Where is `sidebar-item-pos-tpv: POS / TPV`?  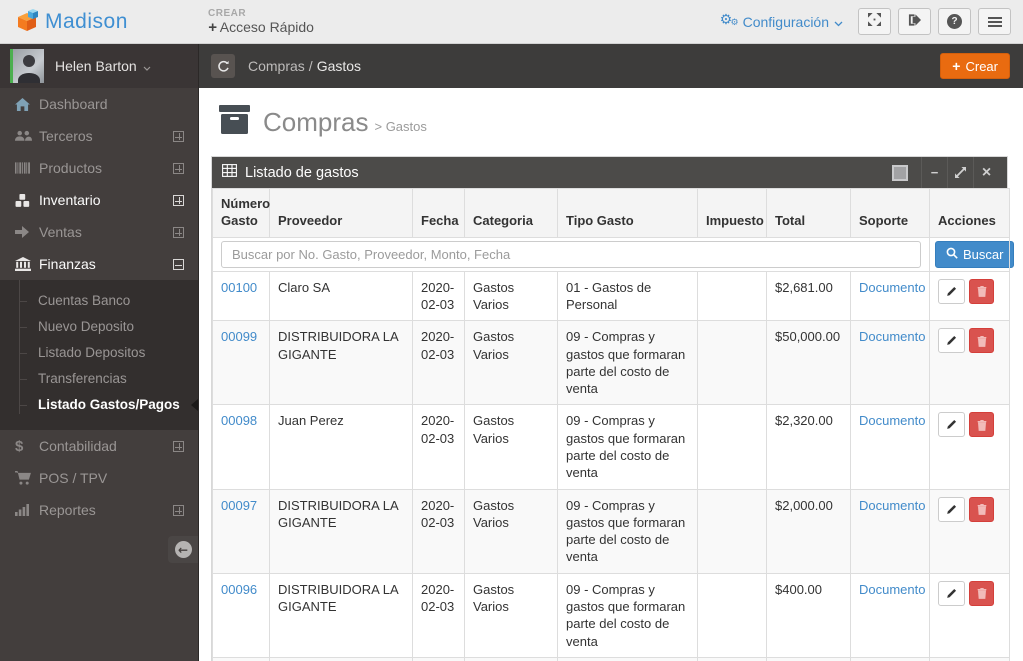 sidebar-item-pos-tpv: POS / TPV is located at coordinates (99, 478).